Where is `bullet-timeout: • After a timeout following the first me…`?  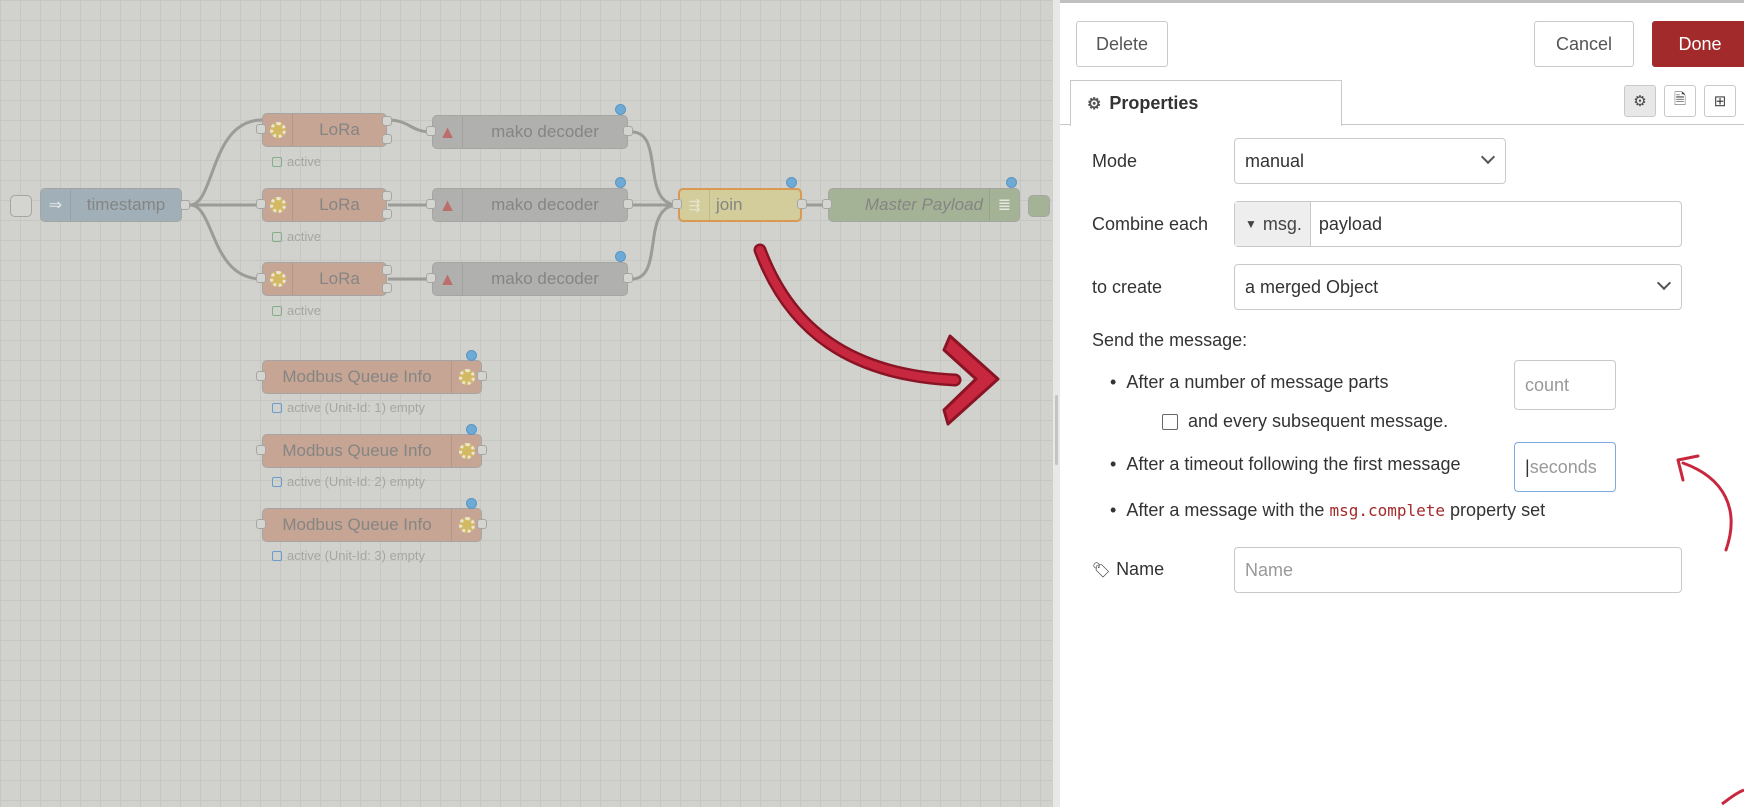 bullet-timeout: • After a timeout following the first me… is located at coordinates (1285, 464).